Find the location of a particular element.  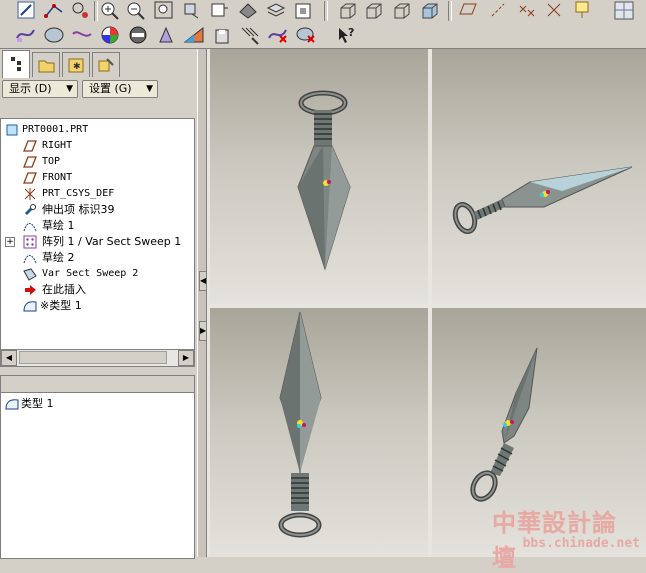

view-manager-icon is located at coordinates (304, 11).